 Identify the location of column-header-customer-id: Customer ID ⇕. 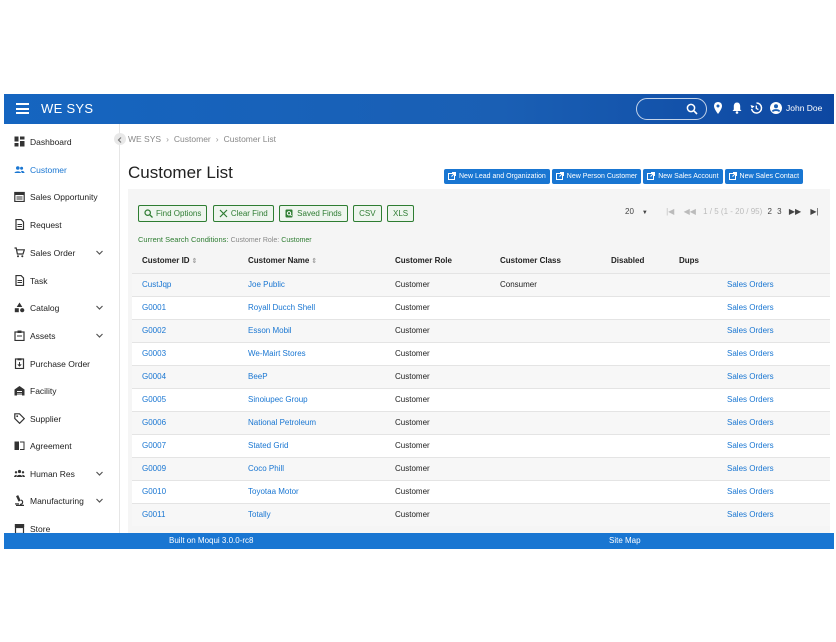
(185, 261).